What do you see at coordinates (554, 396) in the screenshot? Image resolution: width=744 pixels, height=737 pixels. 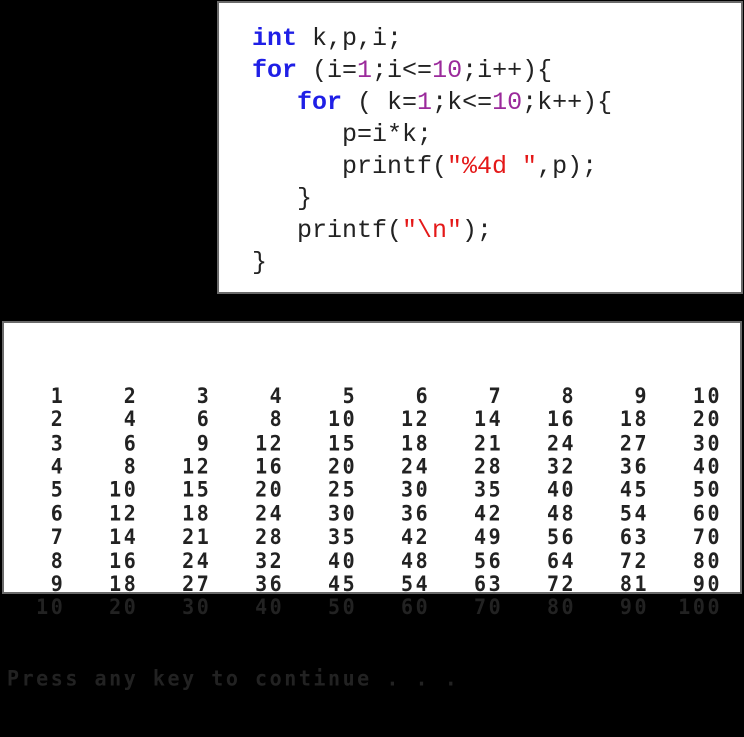 I see `table-cell: 8` at bounding box center [554, 396].